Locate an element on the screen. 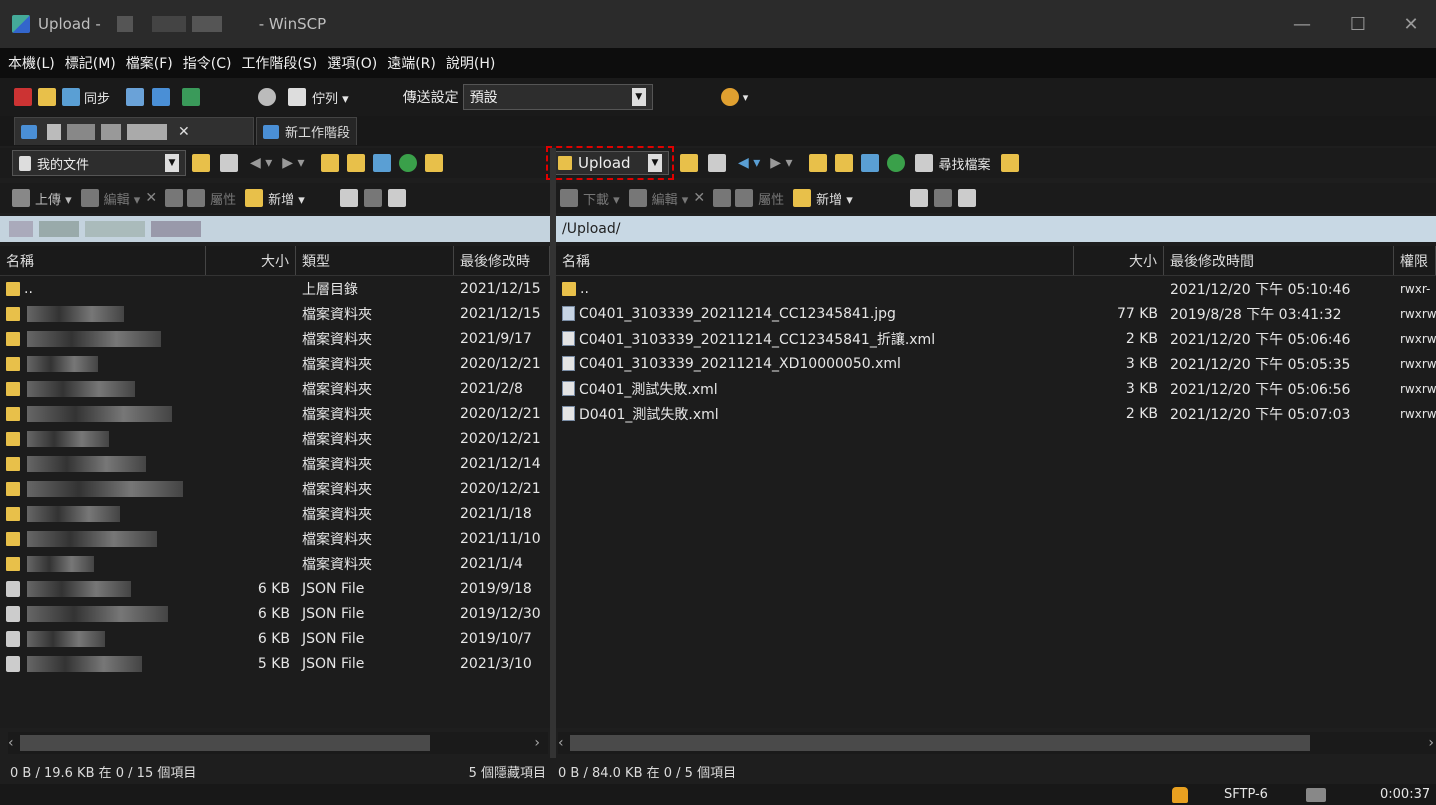 Image resolution: width=1436 pixels, height=805 pixels. right-path-bar: /Upload/ is located at coordinates (996, 229).